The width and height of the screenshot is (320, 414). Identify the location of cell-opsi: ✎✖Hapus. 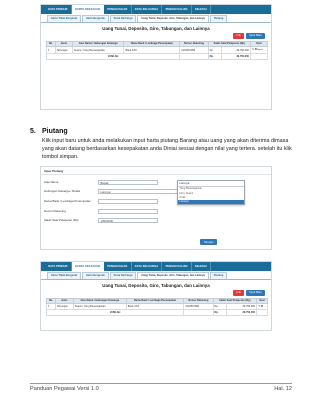
(259, 50).